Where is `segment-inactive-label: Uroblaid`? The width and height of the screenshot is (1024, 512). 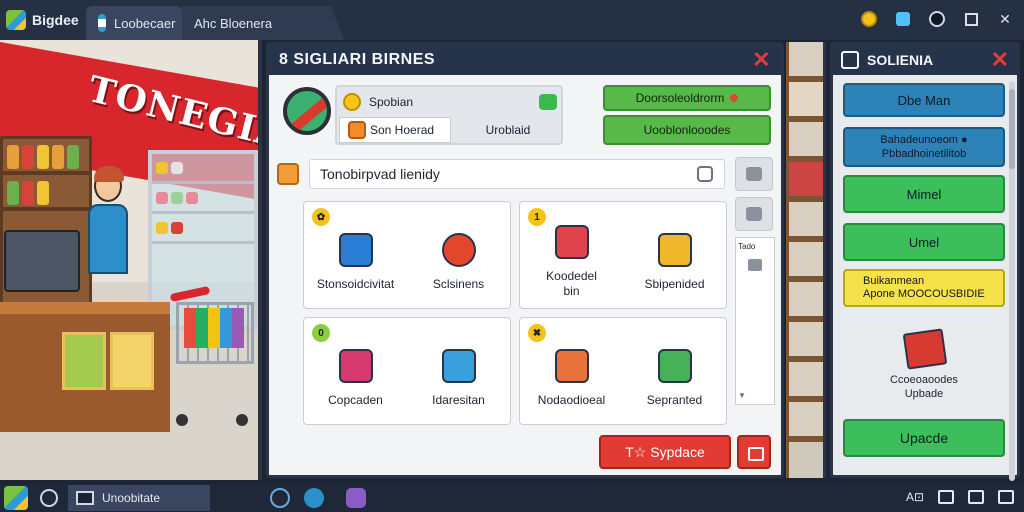
segment-inactive-label: Uroblaid is located at coordinates (508, 130).